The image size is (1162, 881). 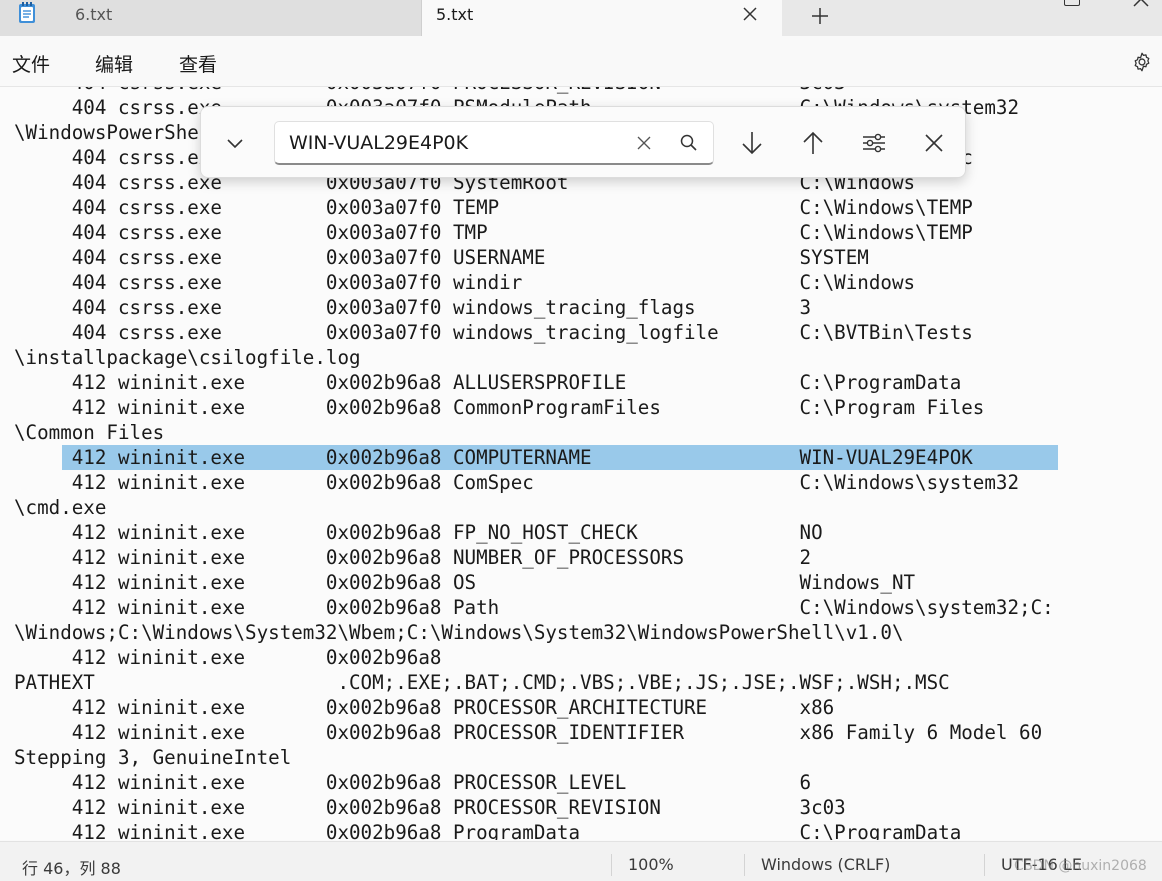 I want to click on tab-strip: 6.txt 5.txt, so click(x=581, y=18).